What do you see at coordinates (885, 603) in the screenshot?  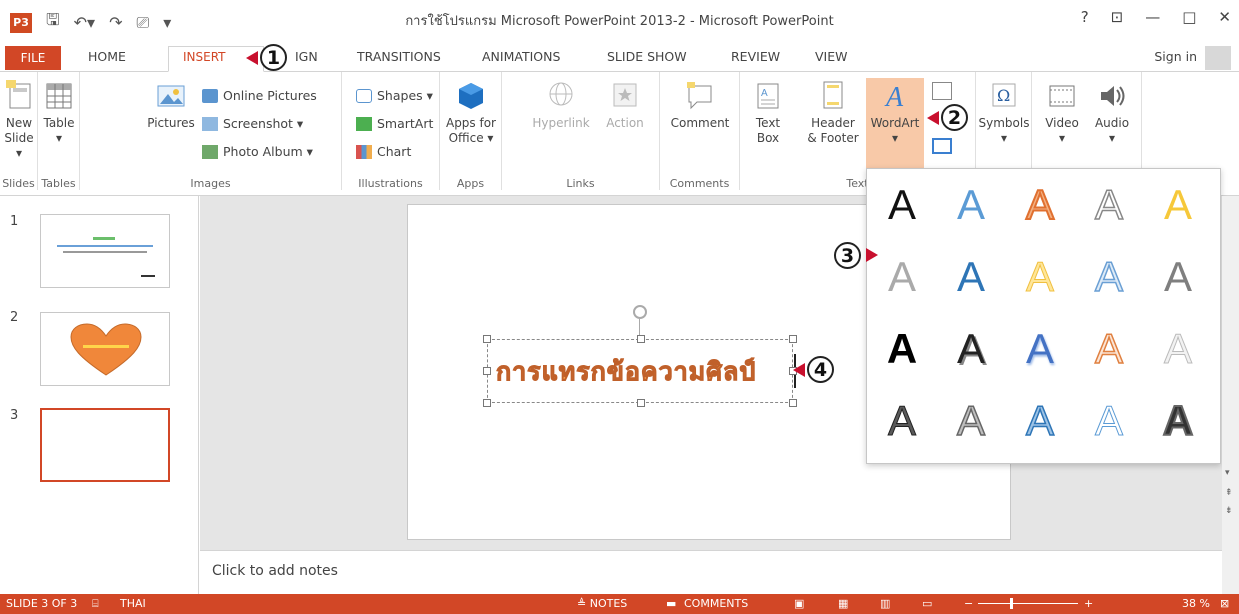 I see `reading-view-icon: ▥` at bounding box center [885, 603].